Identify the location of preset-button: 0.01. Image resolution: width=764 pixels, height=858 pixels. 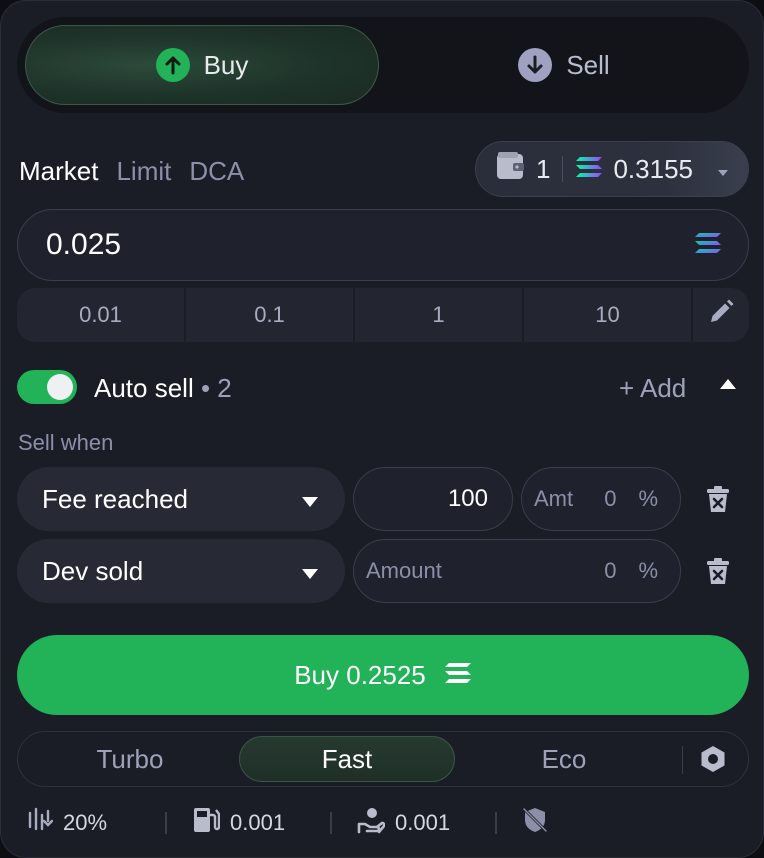
(101, 315).